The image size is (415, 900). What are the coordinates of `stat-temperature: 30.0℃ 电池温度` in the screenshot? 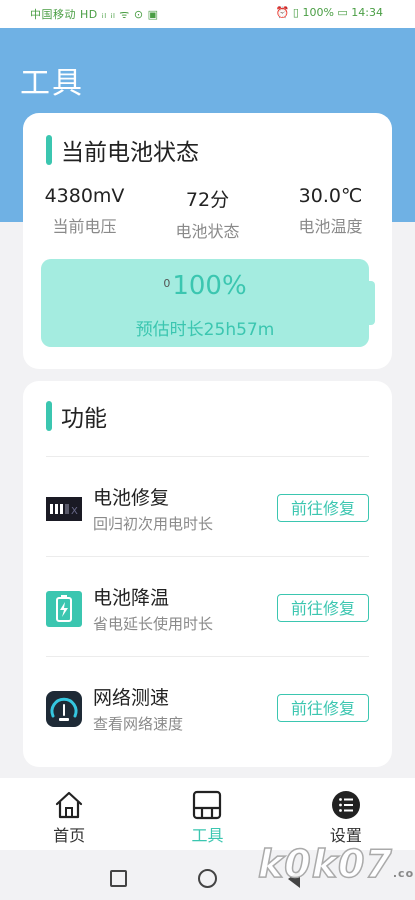 It's located at (330, 213).